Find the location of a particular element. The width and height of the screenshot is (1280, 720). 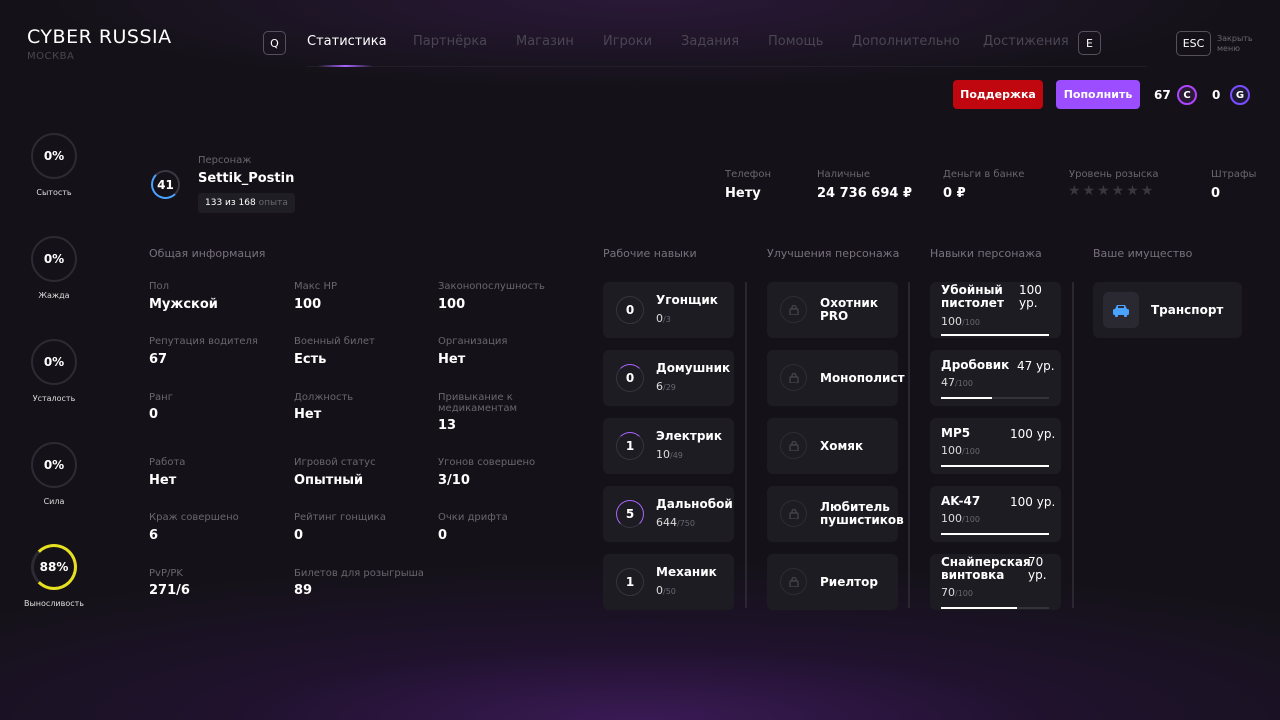

char-skill-level: 100 ур. is located at coordinates (1030, 296).